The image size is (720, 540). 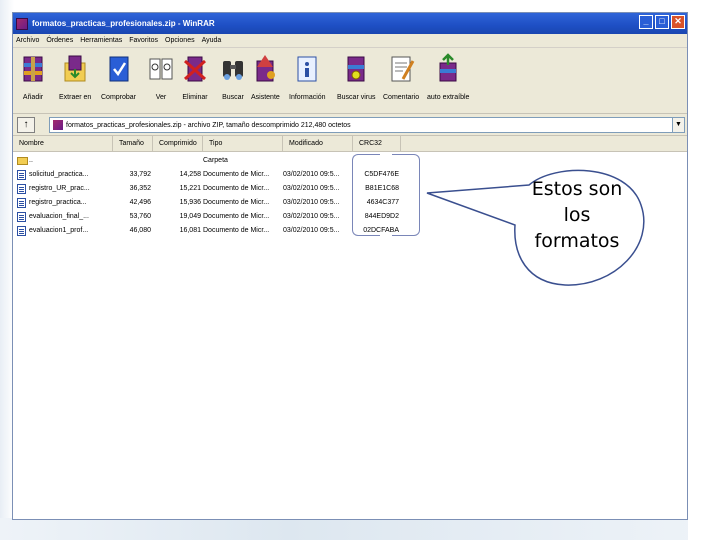 What do you see at coordinates (27, 40) in the screenshot?
I see `menu-archivo: Archivo` at bounding box center [27, 40].